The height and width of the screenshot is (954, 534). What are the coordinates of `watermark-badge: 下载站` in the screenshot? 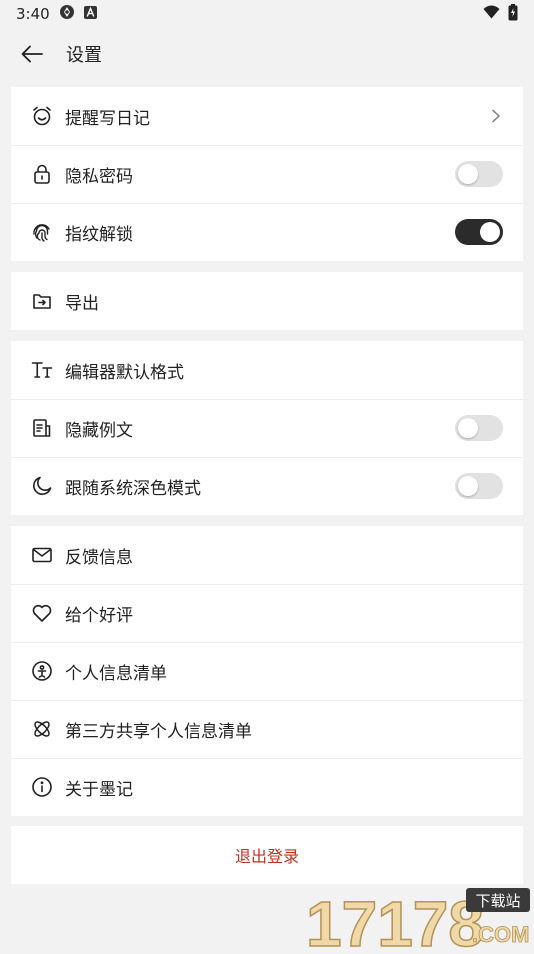 It's located at (497, 901).